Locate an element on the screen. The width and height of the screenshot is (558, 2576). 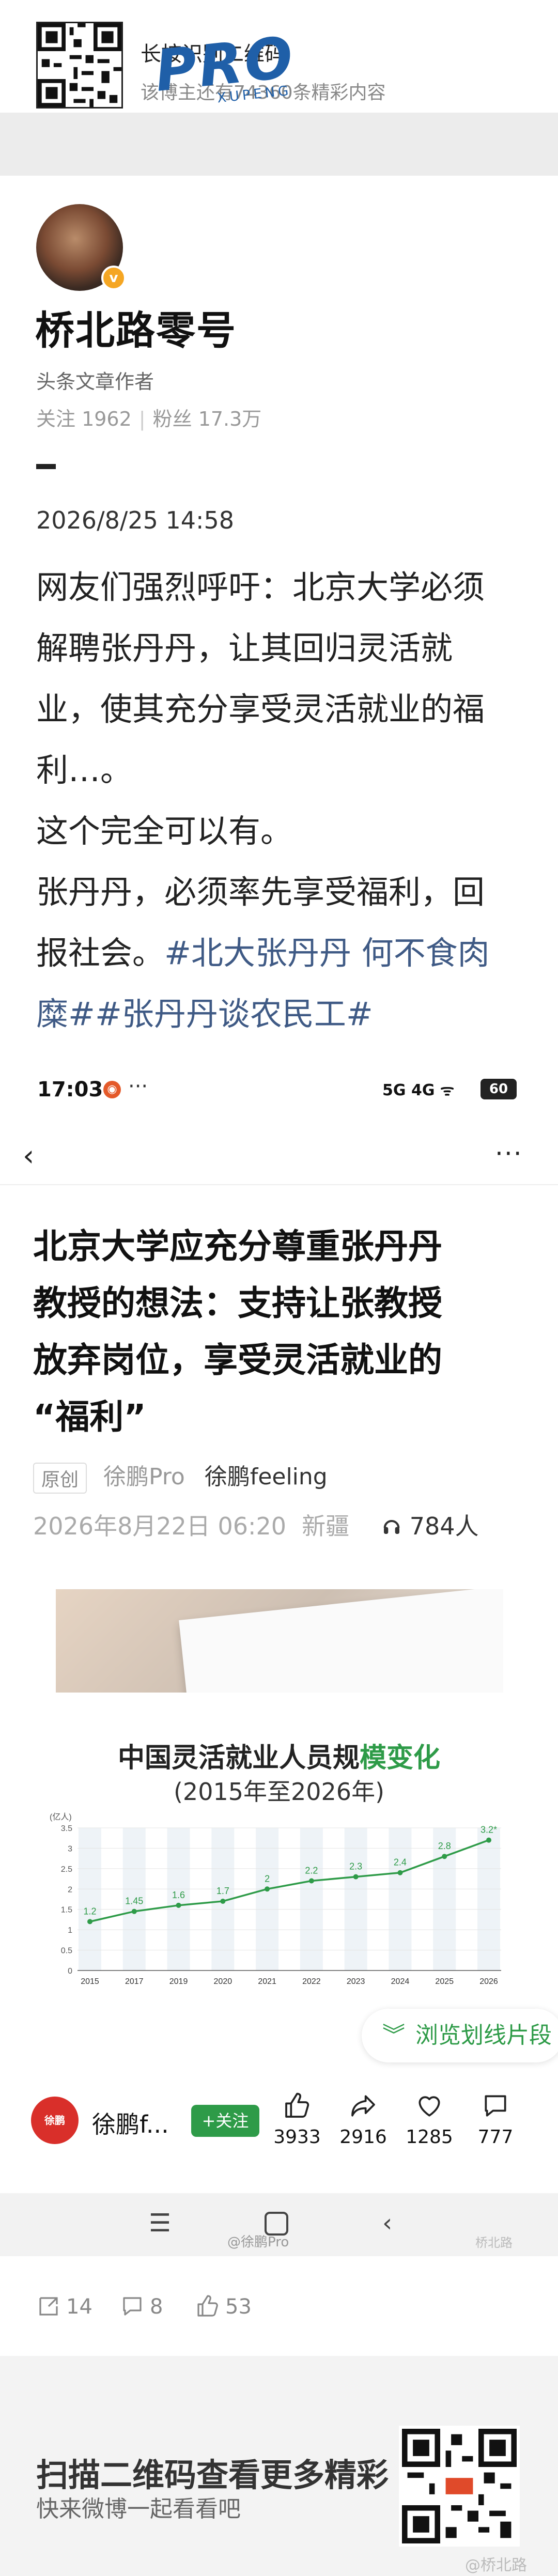
repost-button: 14 is located at coordinates (64, 2306).